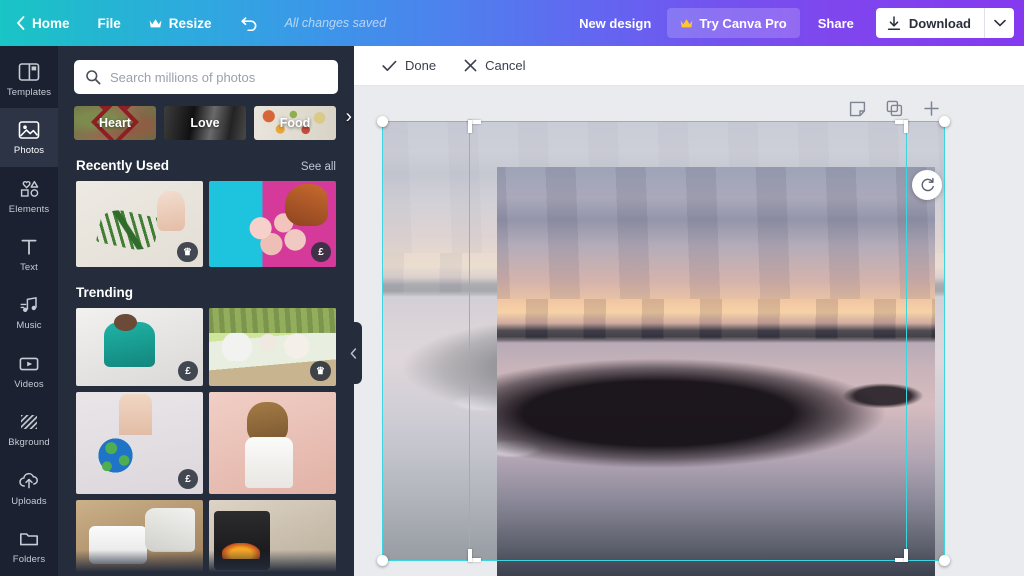 This screenshot has height=576, width=1024. I want to click on home-button-label: Home, so click(51, 23).